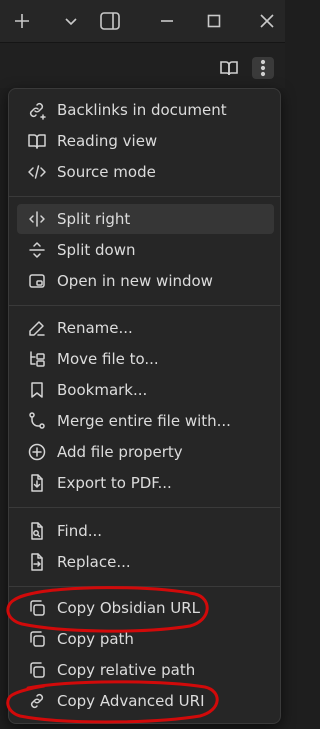 This screenshot has height=729, width=320. I want to click on menu-item-add-property: Add file property, so click(145, 452).